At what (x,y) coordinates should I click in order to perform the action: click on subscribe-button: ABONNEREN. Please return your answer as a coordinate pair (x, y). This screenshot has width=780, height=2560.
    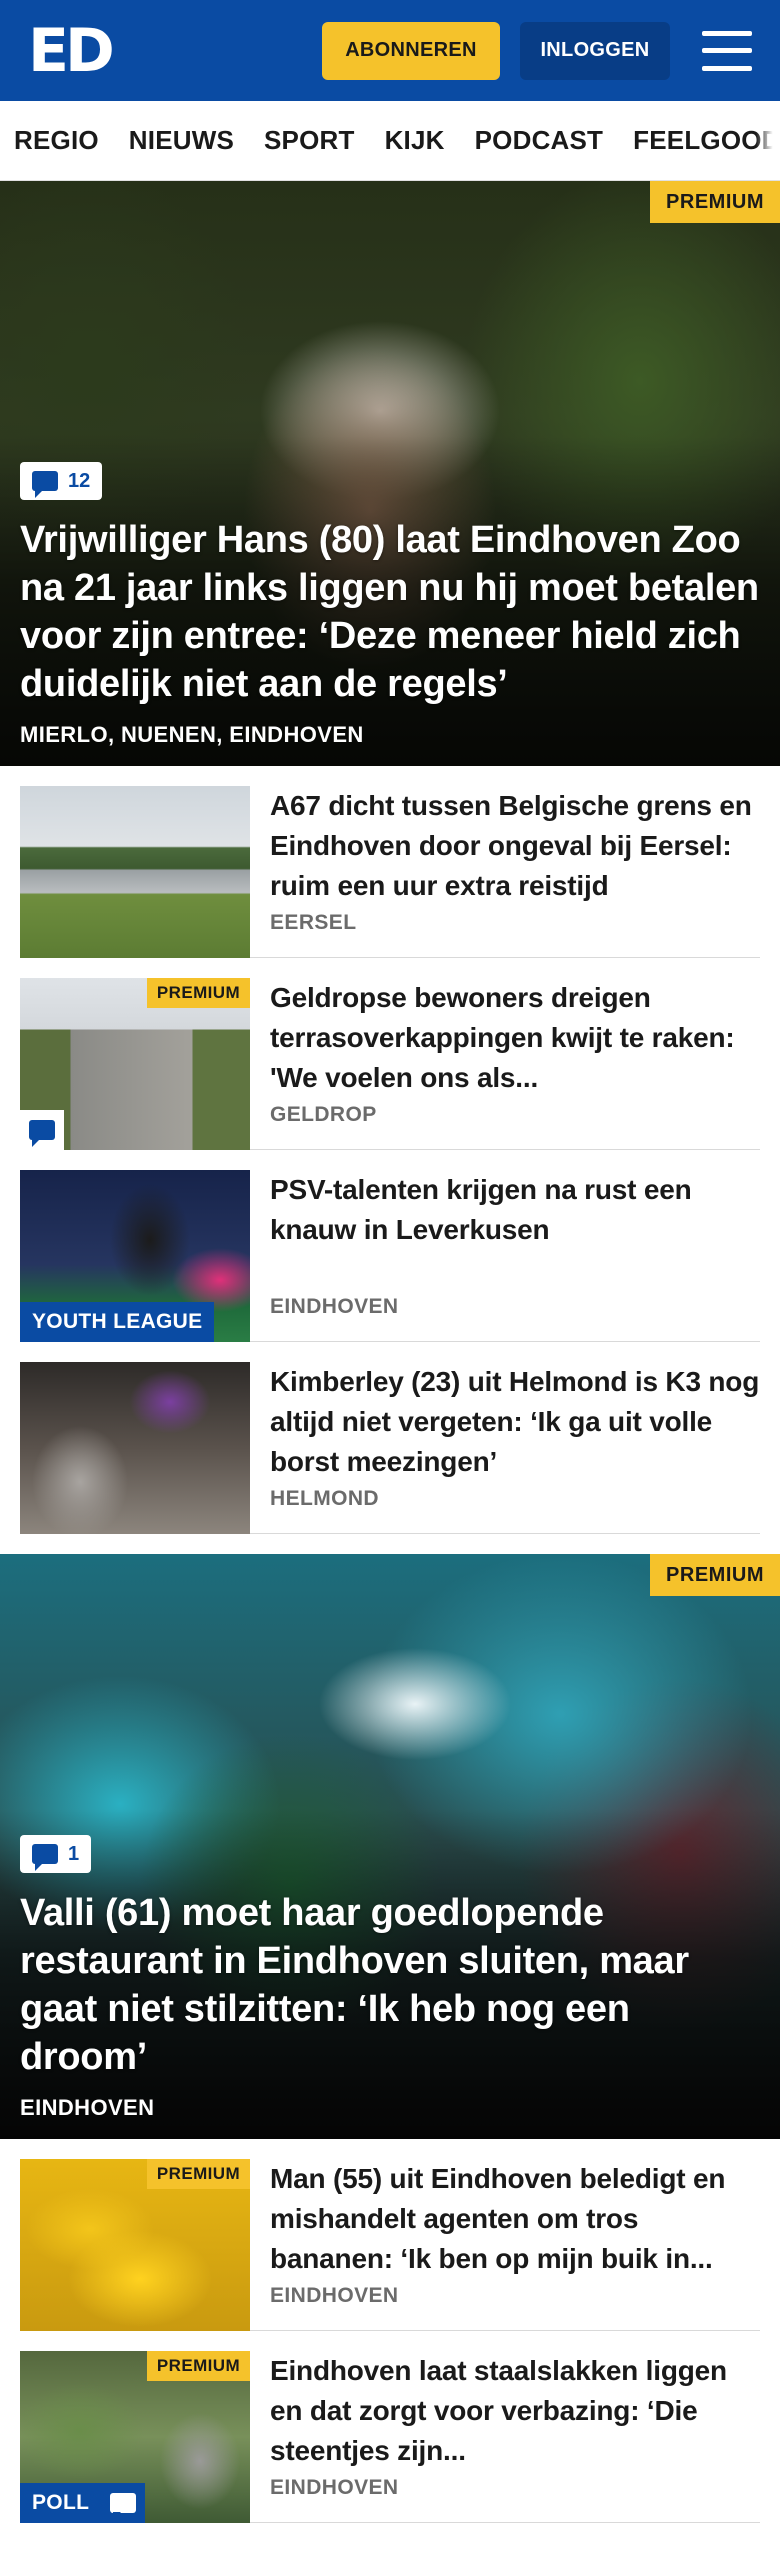
    Looking at the image, I should click on (411, 50).